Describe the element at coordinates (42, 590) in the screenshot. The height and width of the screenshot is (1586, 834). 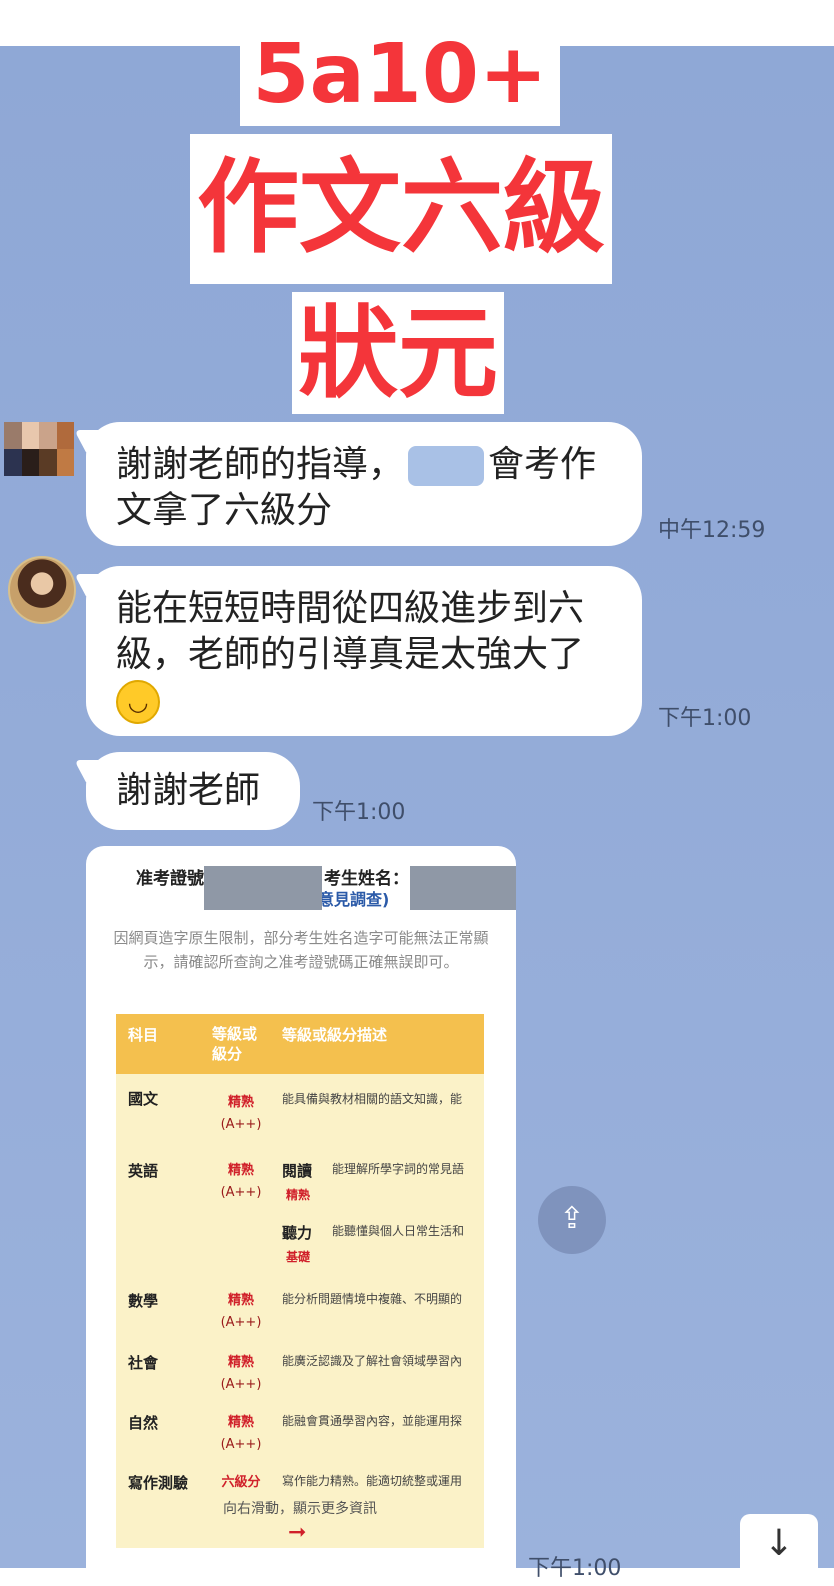
I see `avatar-teacher` at that location.